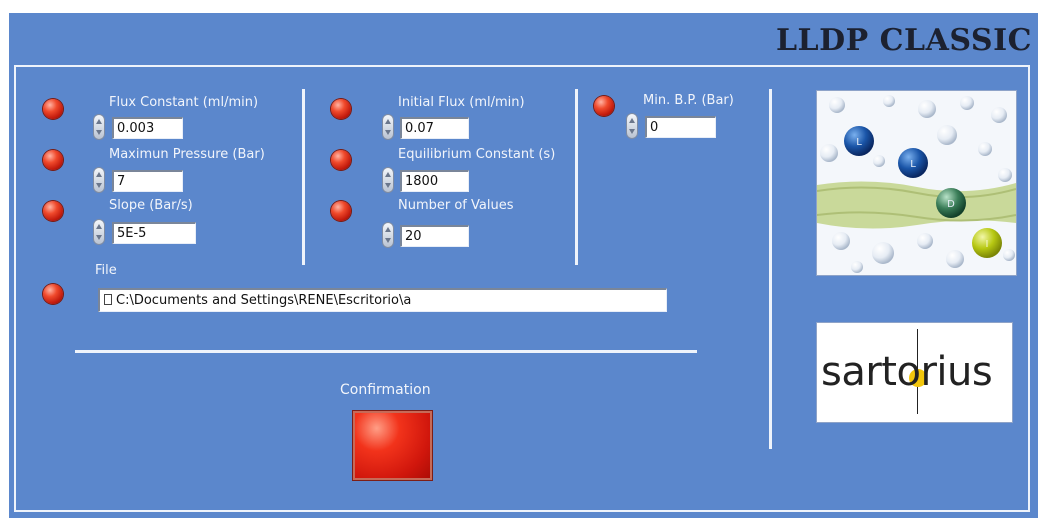 The width and height of the screenshot is (1038, 518). Describe the element at coordinates (108, 299) in the screenshot. I see `path-icon` at that location.